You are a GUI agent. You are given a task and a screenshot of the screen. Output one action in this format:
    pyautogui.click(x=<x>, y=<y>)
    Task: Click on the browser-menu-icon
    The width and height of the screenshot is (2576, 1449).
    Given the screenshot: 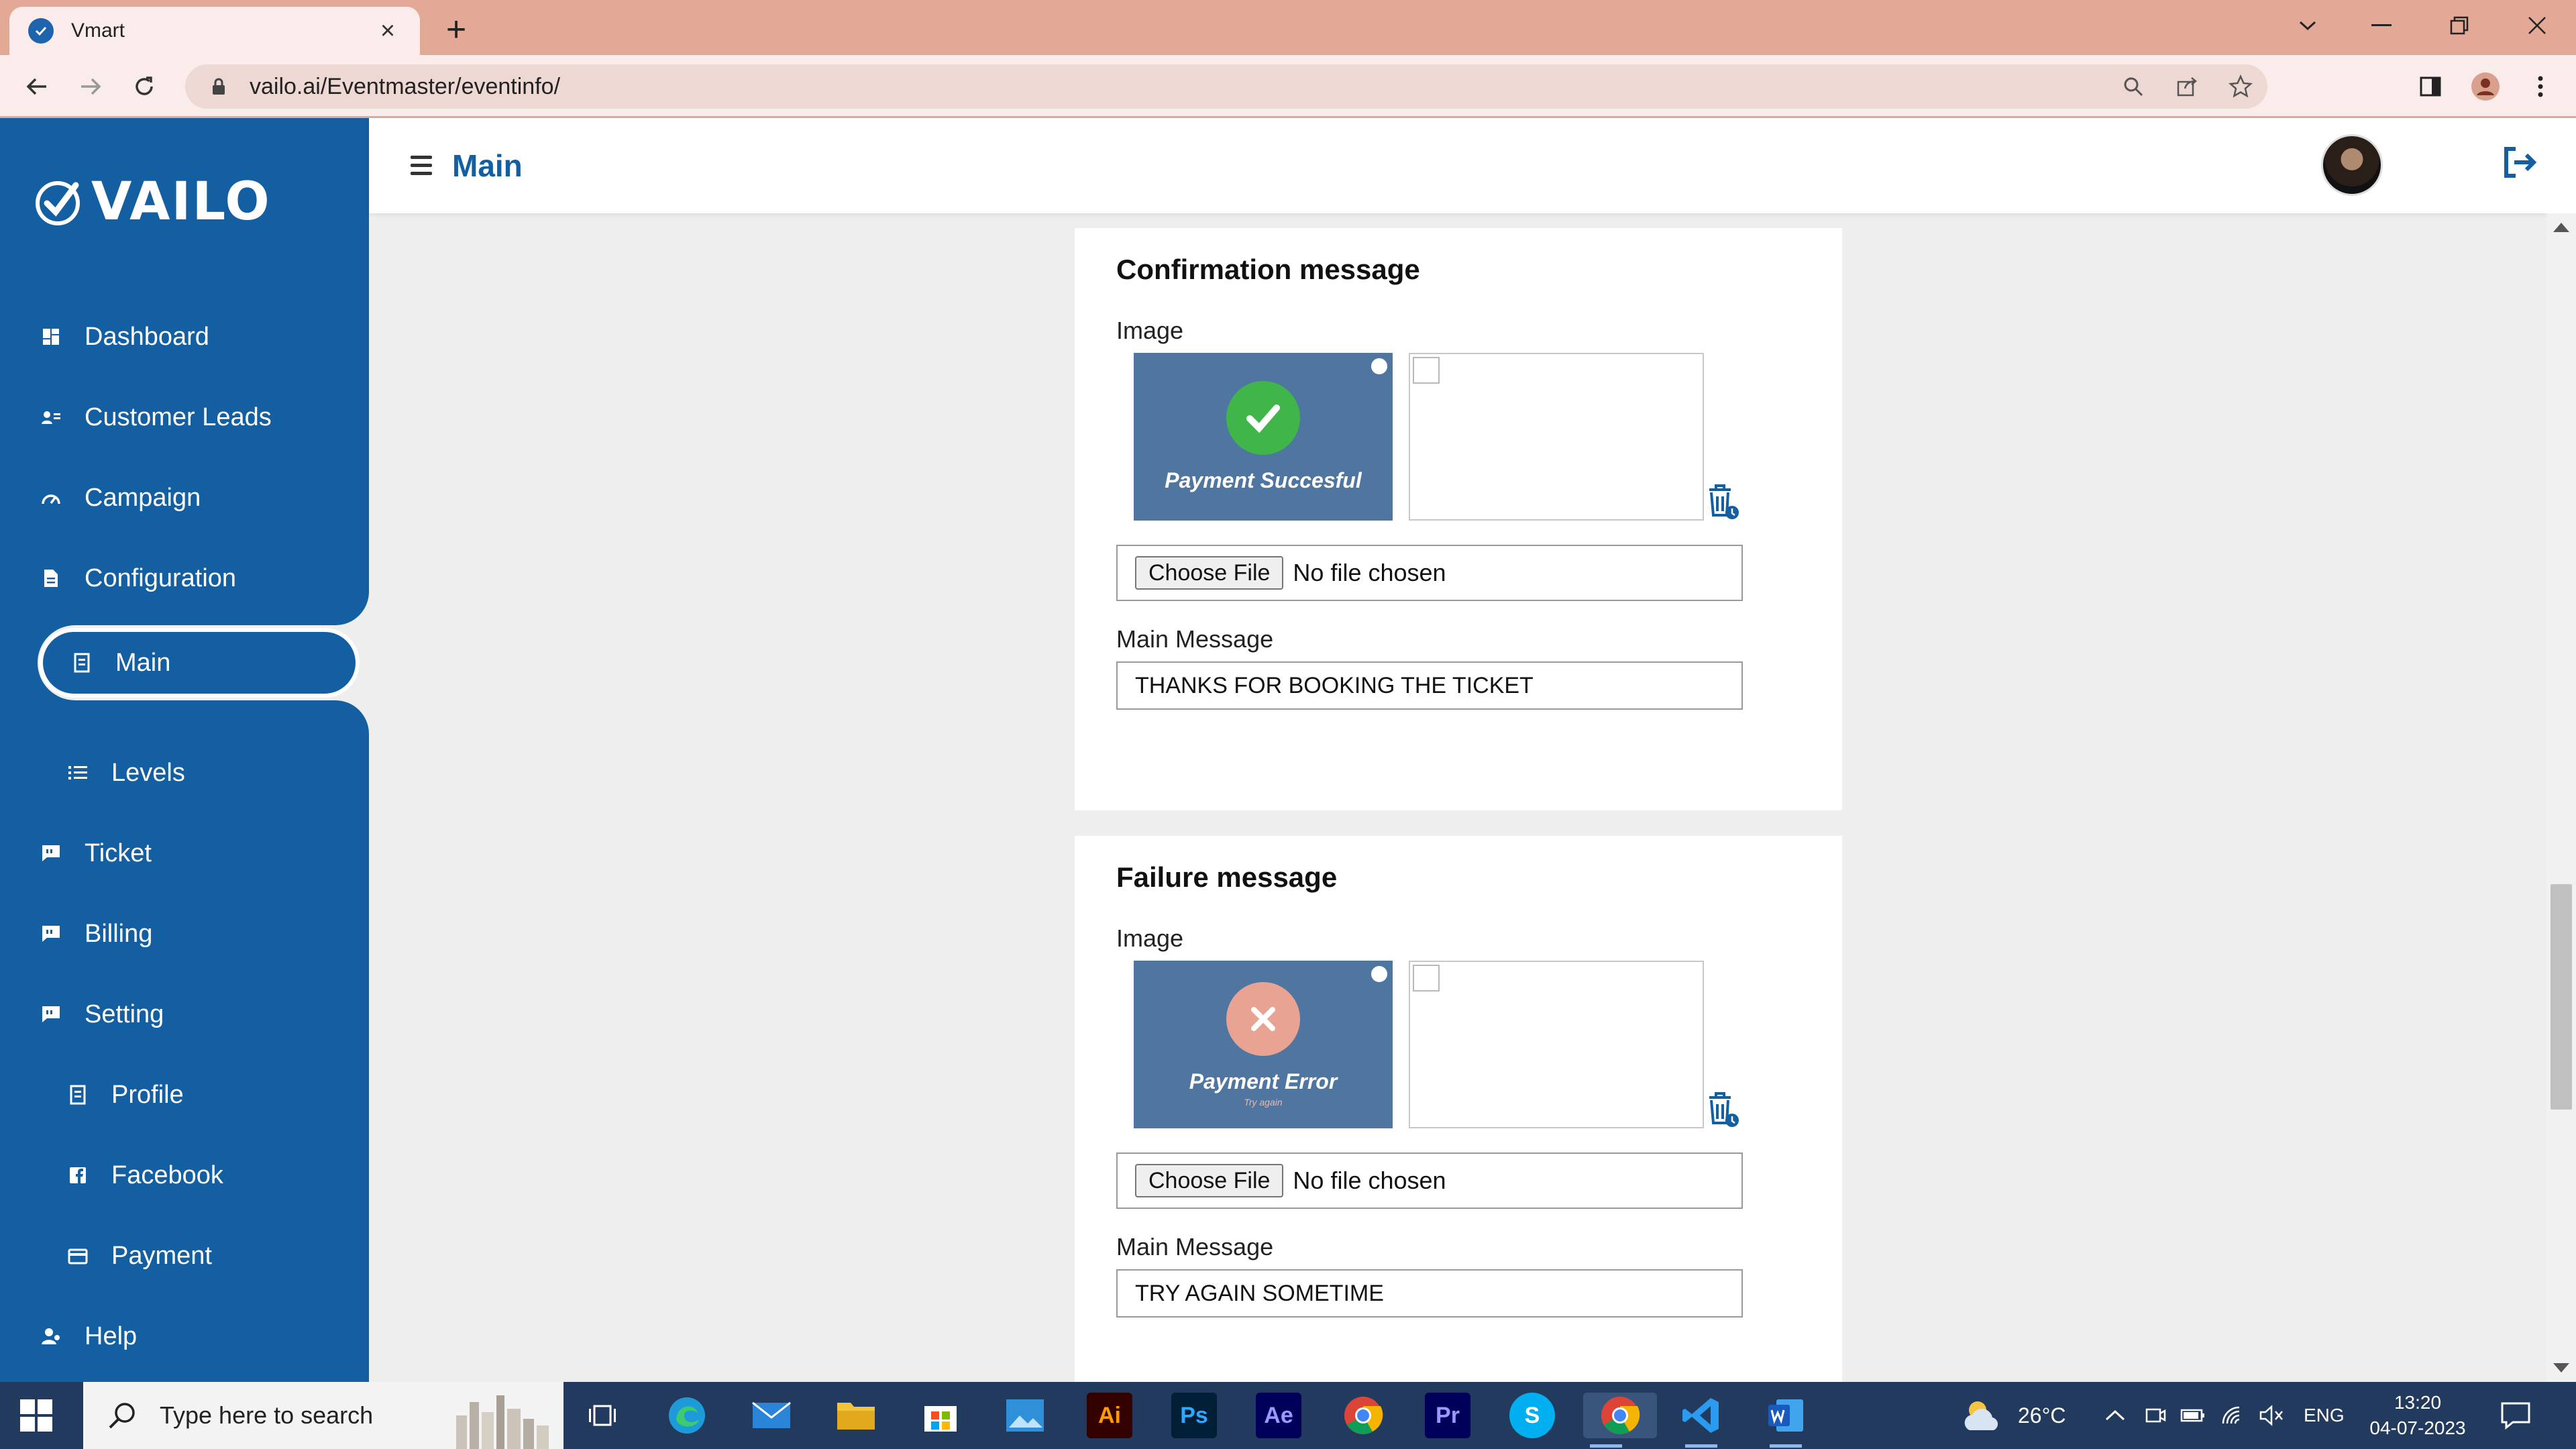 What is the action you would take?
    pyautogui.click(x=2540, y=86)
    